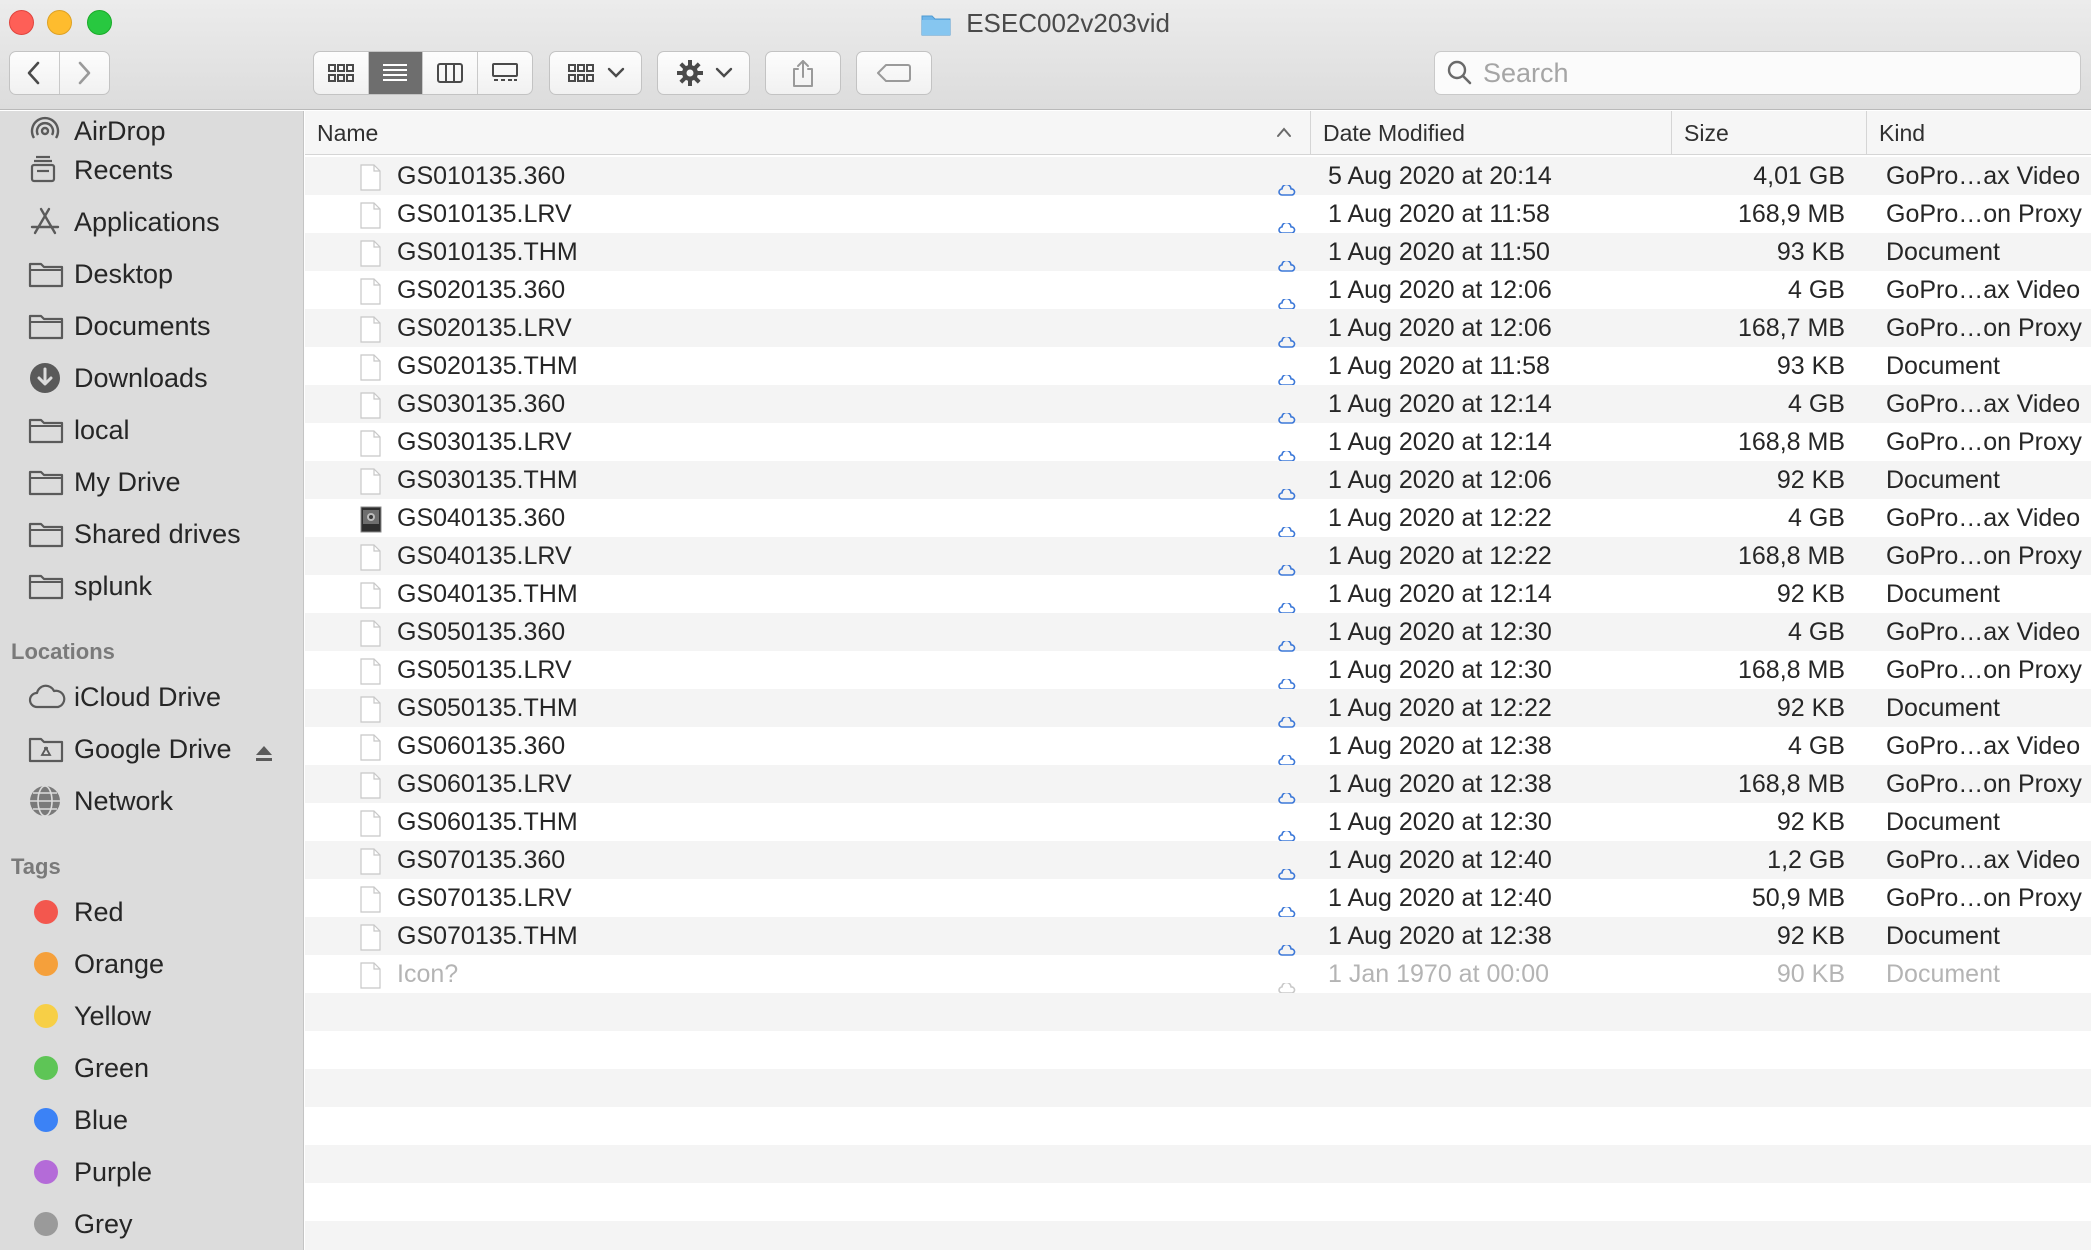 The height and width of the screenshot is (1250, 2091). Describe the element at coordinates (151, 749) in the screenshot. I see `sidebar-item-google-drive: Google Drive` at that location.